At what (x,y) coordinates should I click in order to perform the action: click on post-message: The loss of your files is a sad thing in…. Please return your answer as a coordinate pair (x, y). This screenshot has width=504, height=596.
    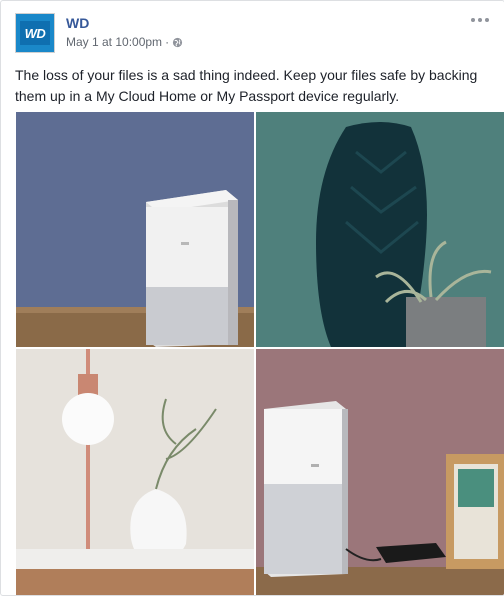
    Looking at the image, I should click on (246, 85).